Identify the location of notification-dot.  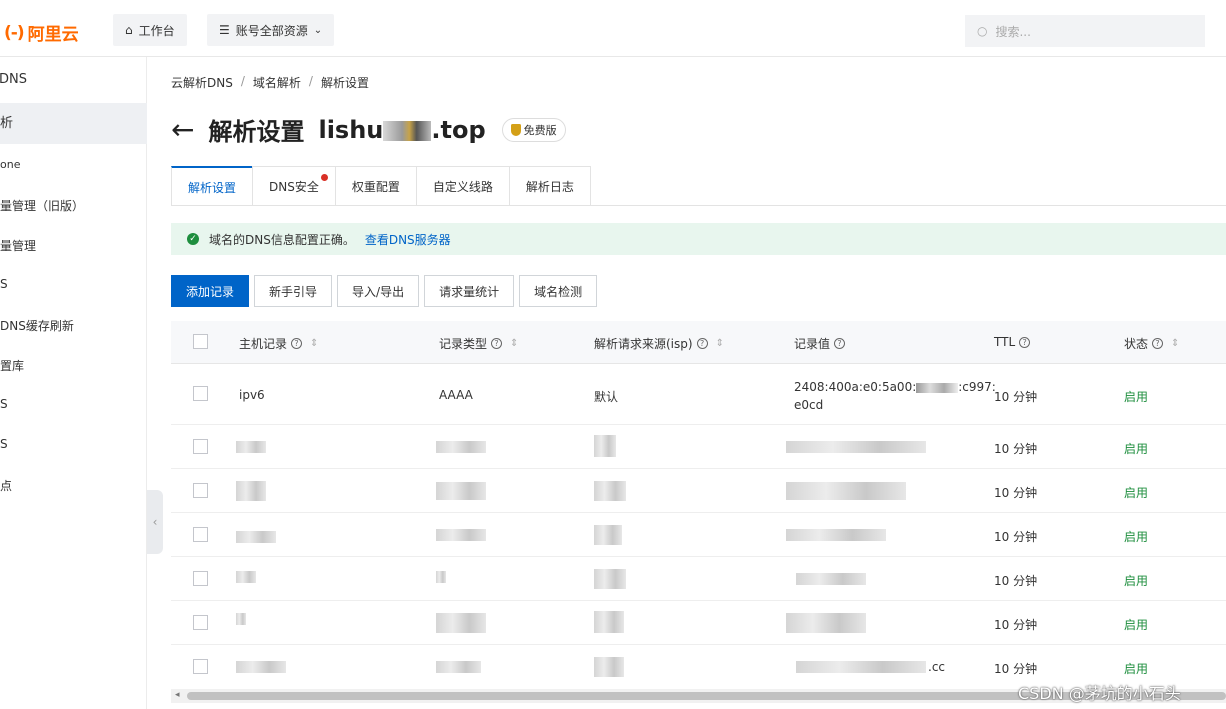
(324, 177).